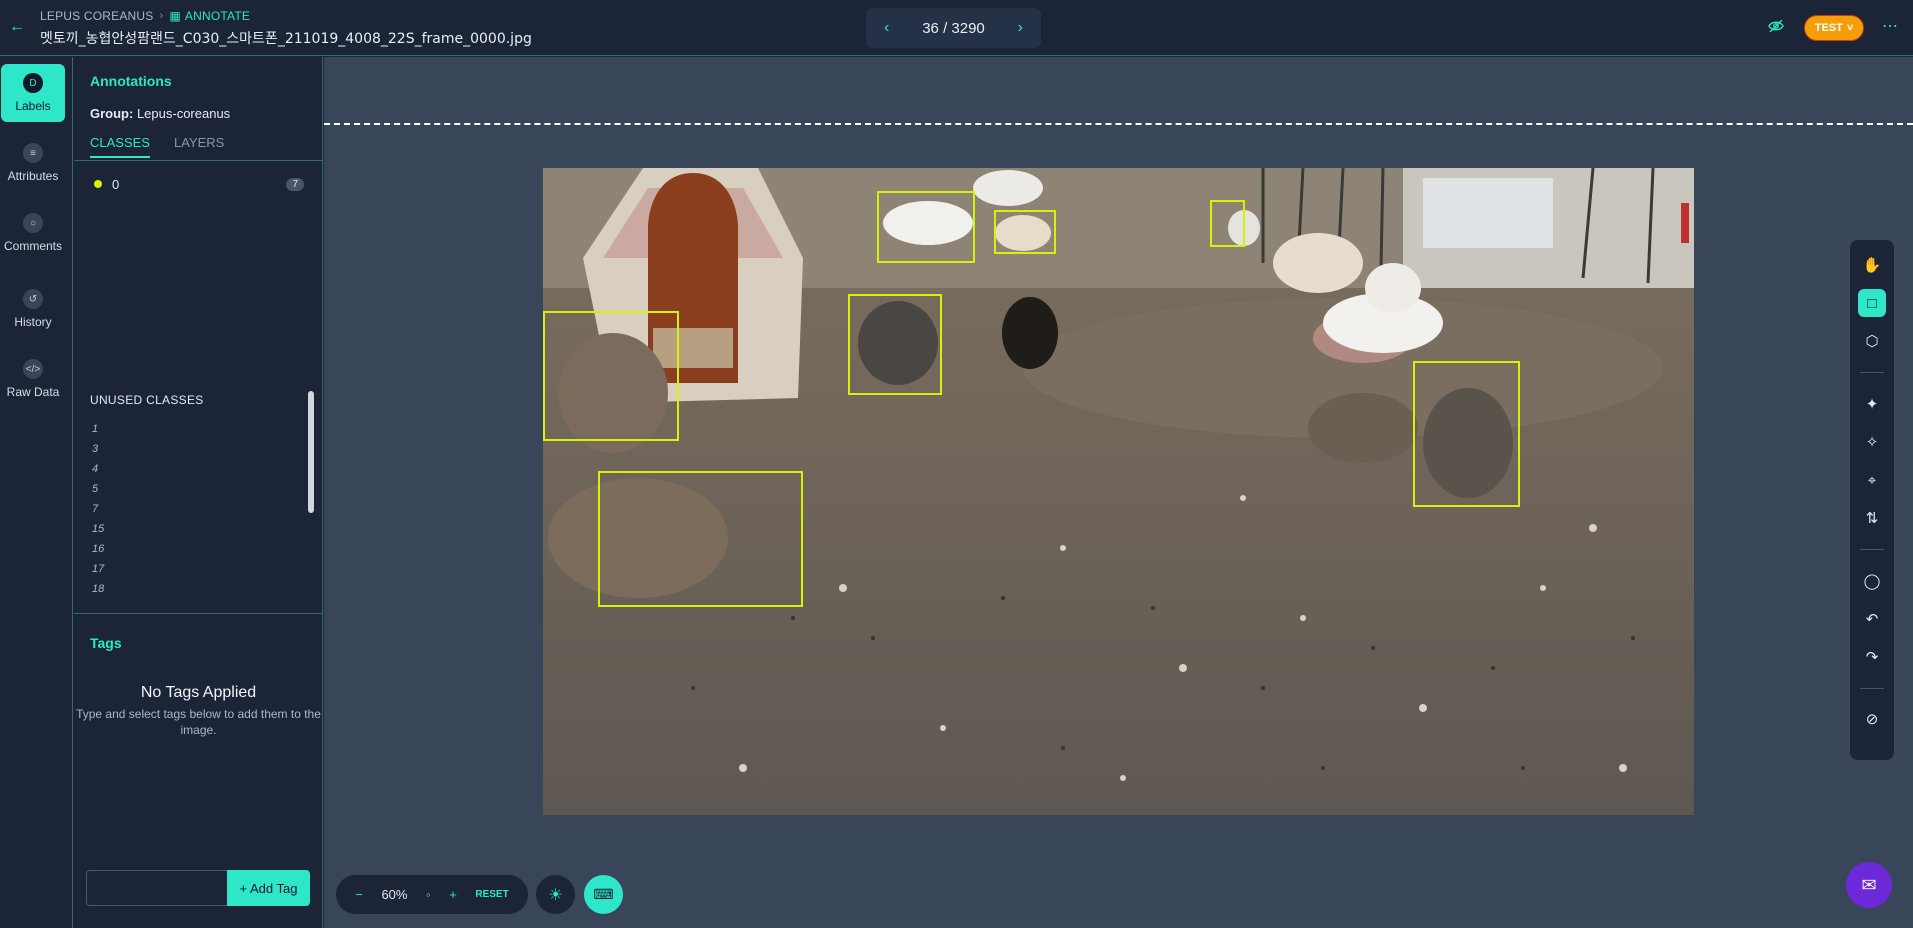 This screenshot has height=928, width=1913. What do you see at coordinates (33, 322) in the screenshot?
I see `rail-item-label: History` at bounding box center [33, 322].